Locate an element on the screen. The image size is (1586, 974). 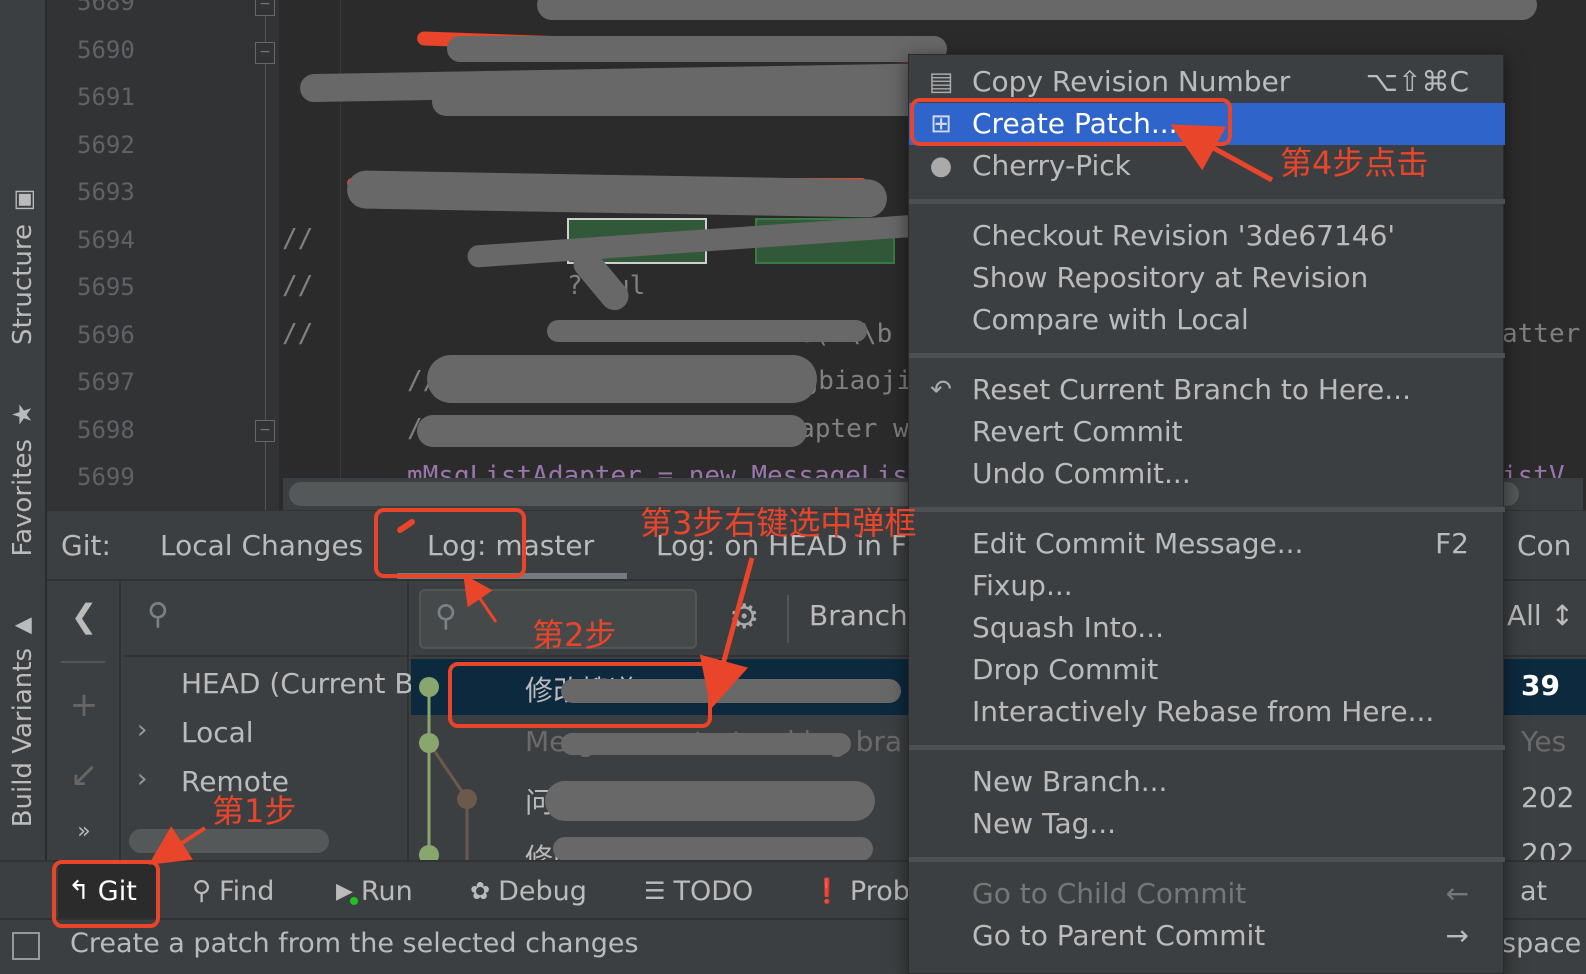
build-variants-tab: Build Variants ▲ is located at coordinates (23, 720).